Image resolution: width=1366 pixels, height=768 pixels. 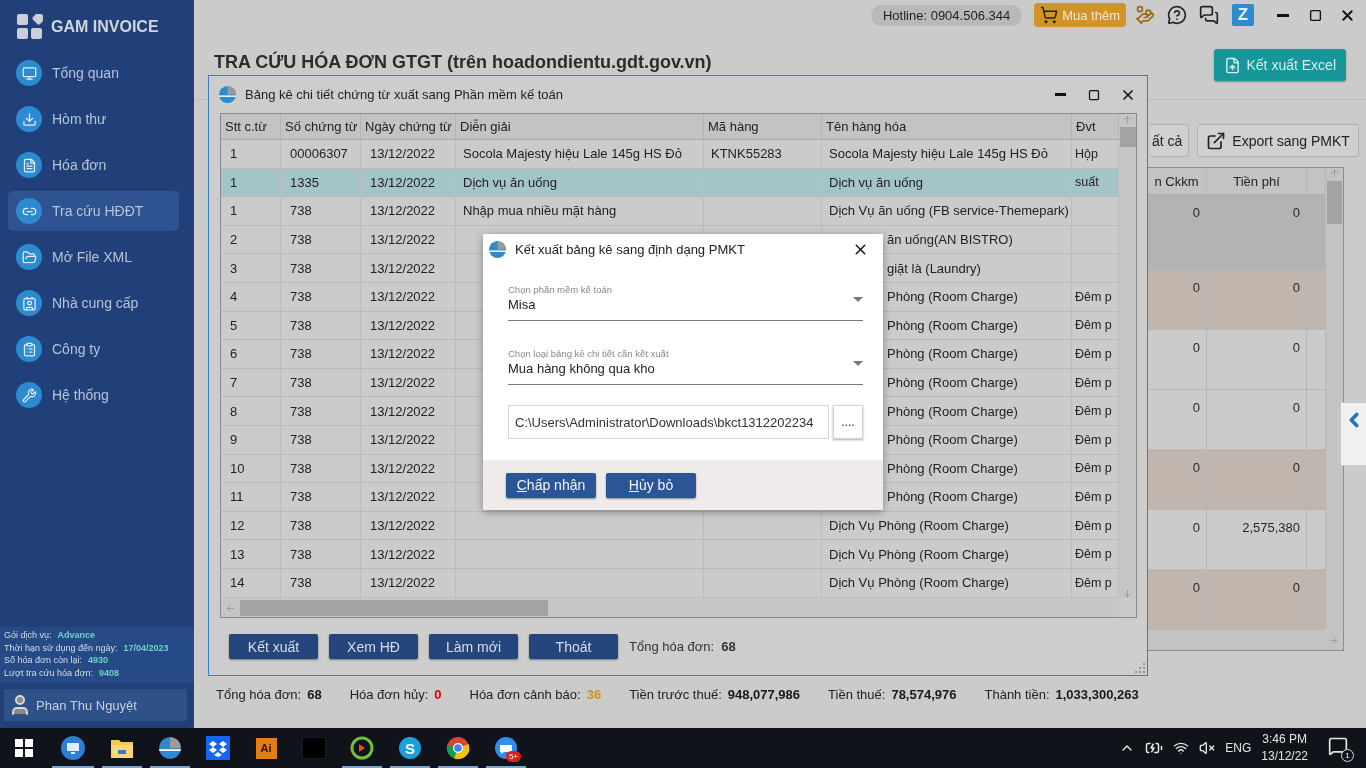 What do you see at coordinates (373, 646) in the screenshot?
I see `action-button: Xem HĐ` at bounding box center [373, 646].